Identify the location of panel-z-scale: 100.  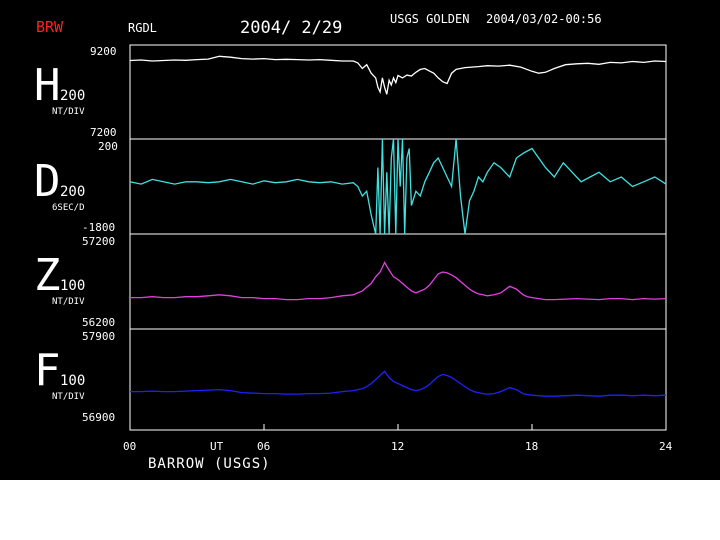
(72, 286).